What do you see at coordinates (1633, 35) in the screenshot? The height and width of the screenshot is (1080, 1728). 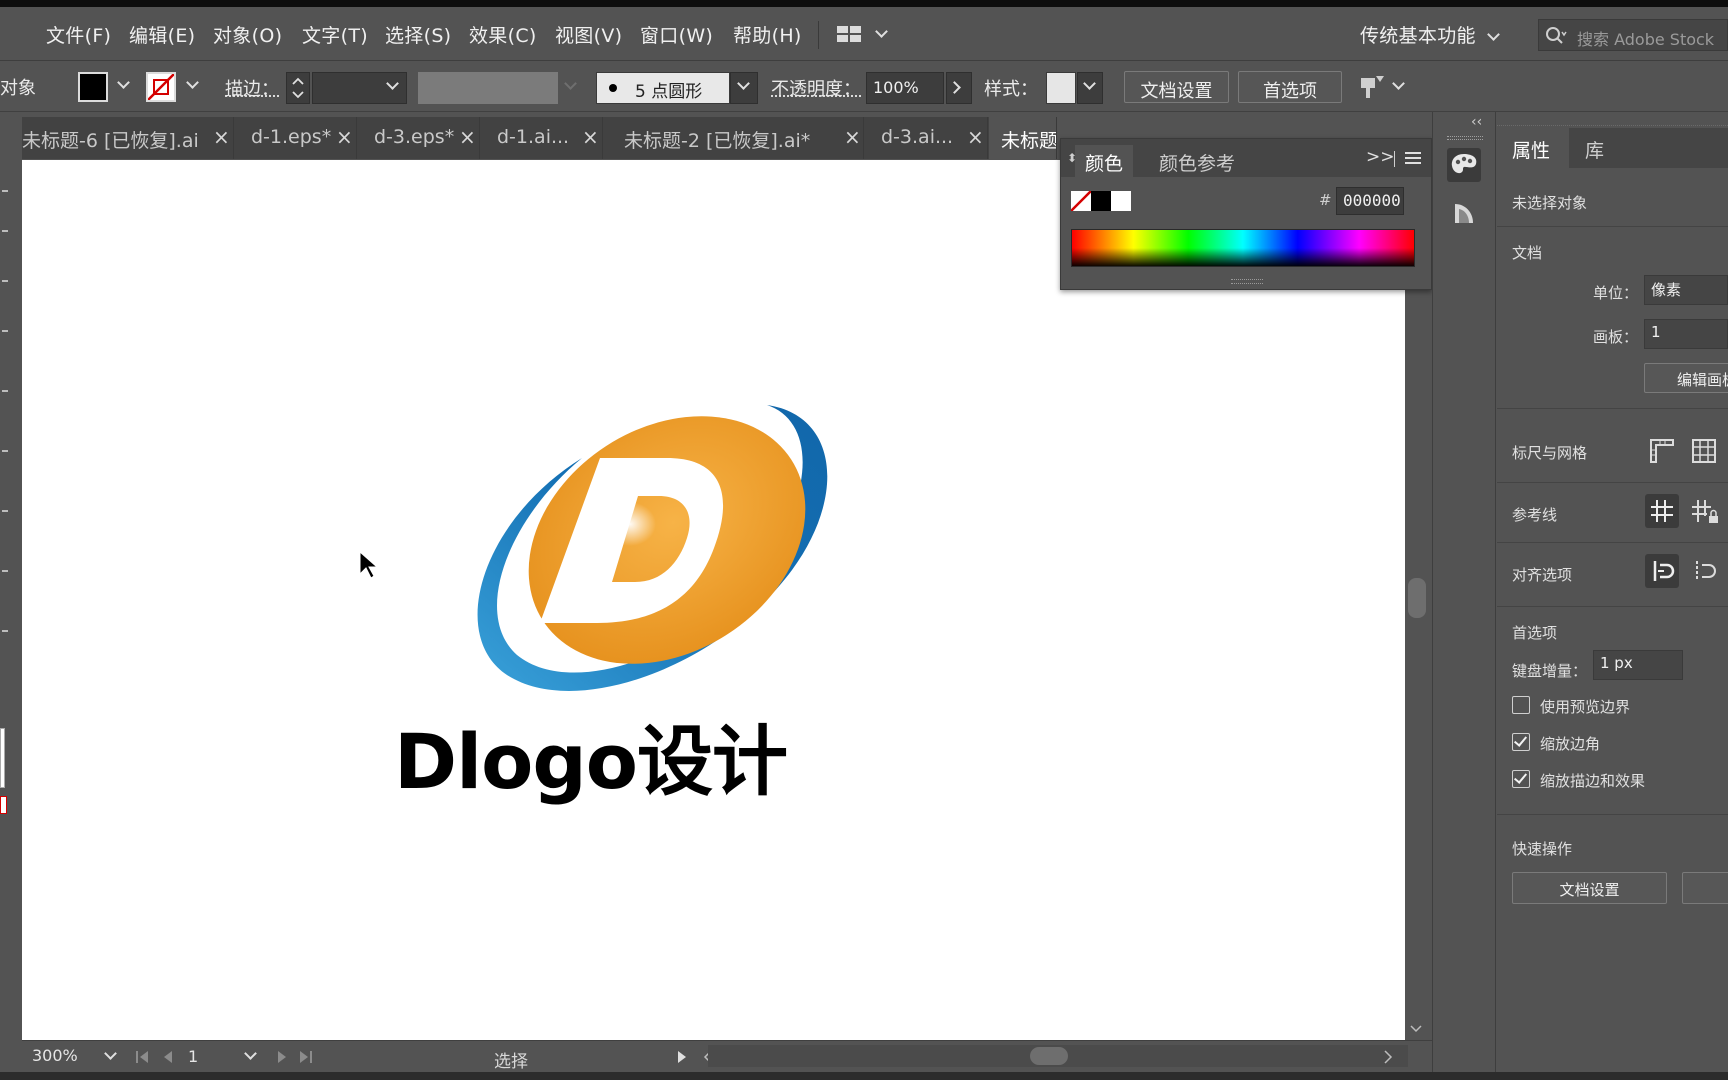 I see `stock-search-input: 搜索 Adobe Stock` at bounding box center [1633, 35].